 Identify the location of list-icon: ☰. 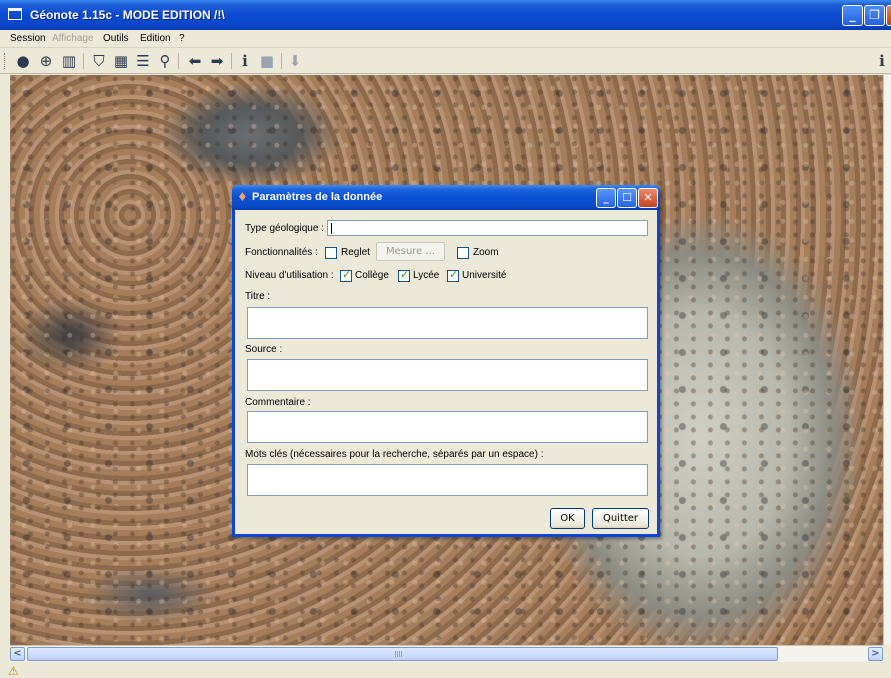
(143, 61).